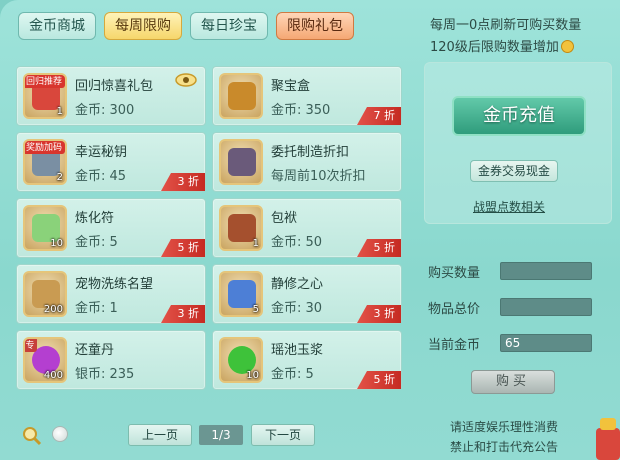  Describe the element at coordinates (504, 427) in the screenshot. I see `moderate-play-notice: 请适度娱乐理性消费` at that location.